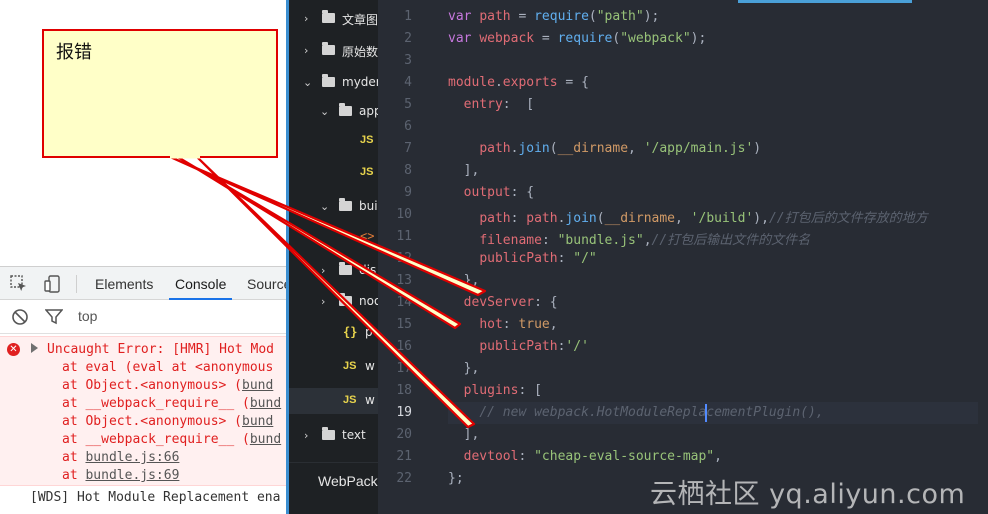 The image size is (988, 514). What do you see at coordinates (318, 242) in the screenshot?
I see `callout-pointer` at bounding box center [318, 242].